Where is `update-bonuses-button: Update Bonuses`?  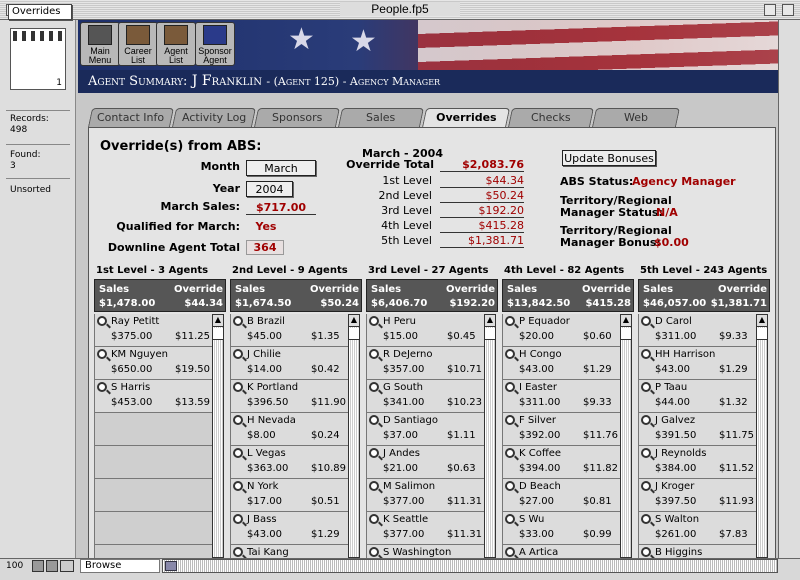 update-bonuses-button: Update Bonuses is located at coordinates (609, 158).